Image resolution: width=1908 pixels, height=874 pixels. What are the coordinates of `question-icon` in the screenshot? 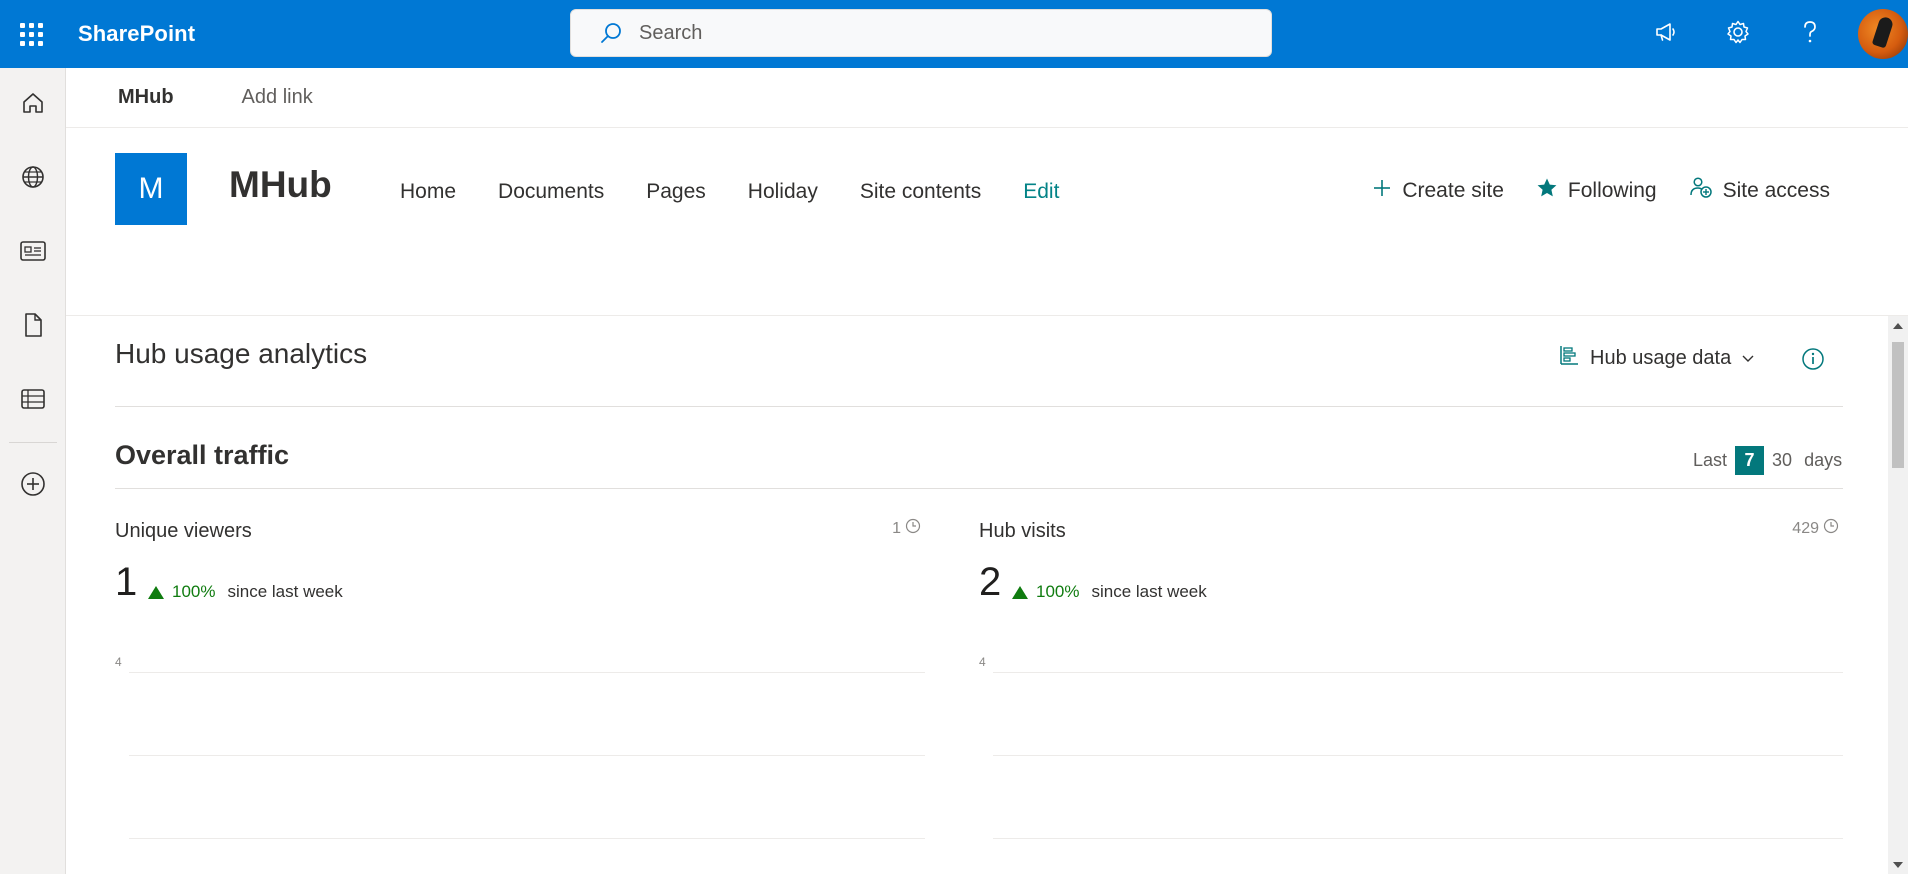 It's located at (1810, 34).